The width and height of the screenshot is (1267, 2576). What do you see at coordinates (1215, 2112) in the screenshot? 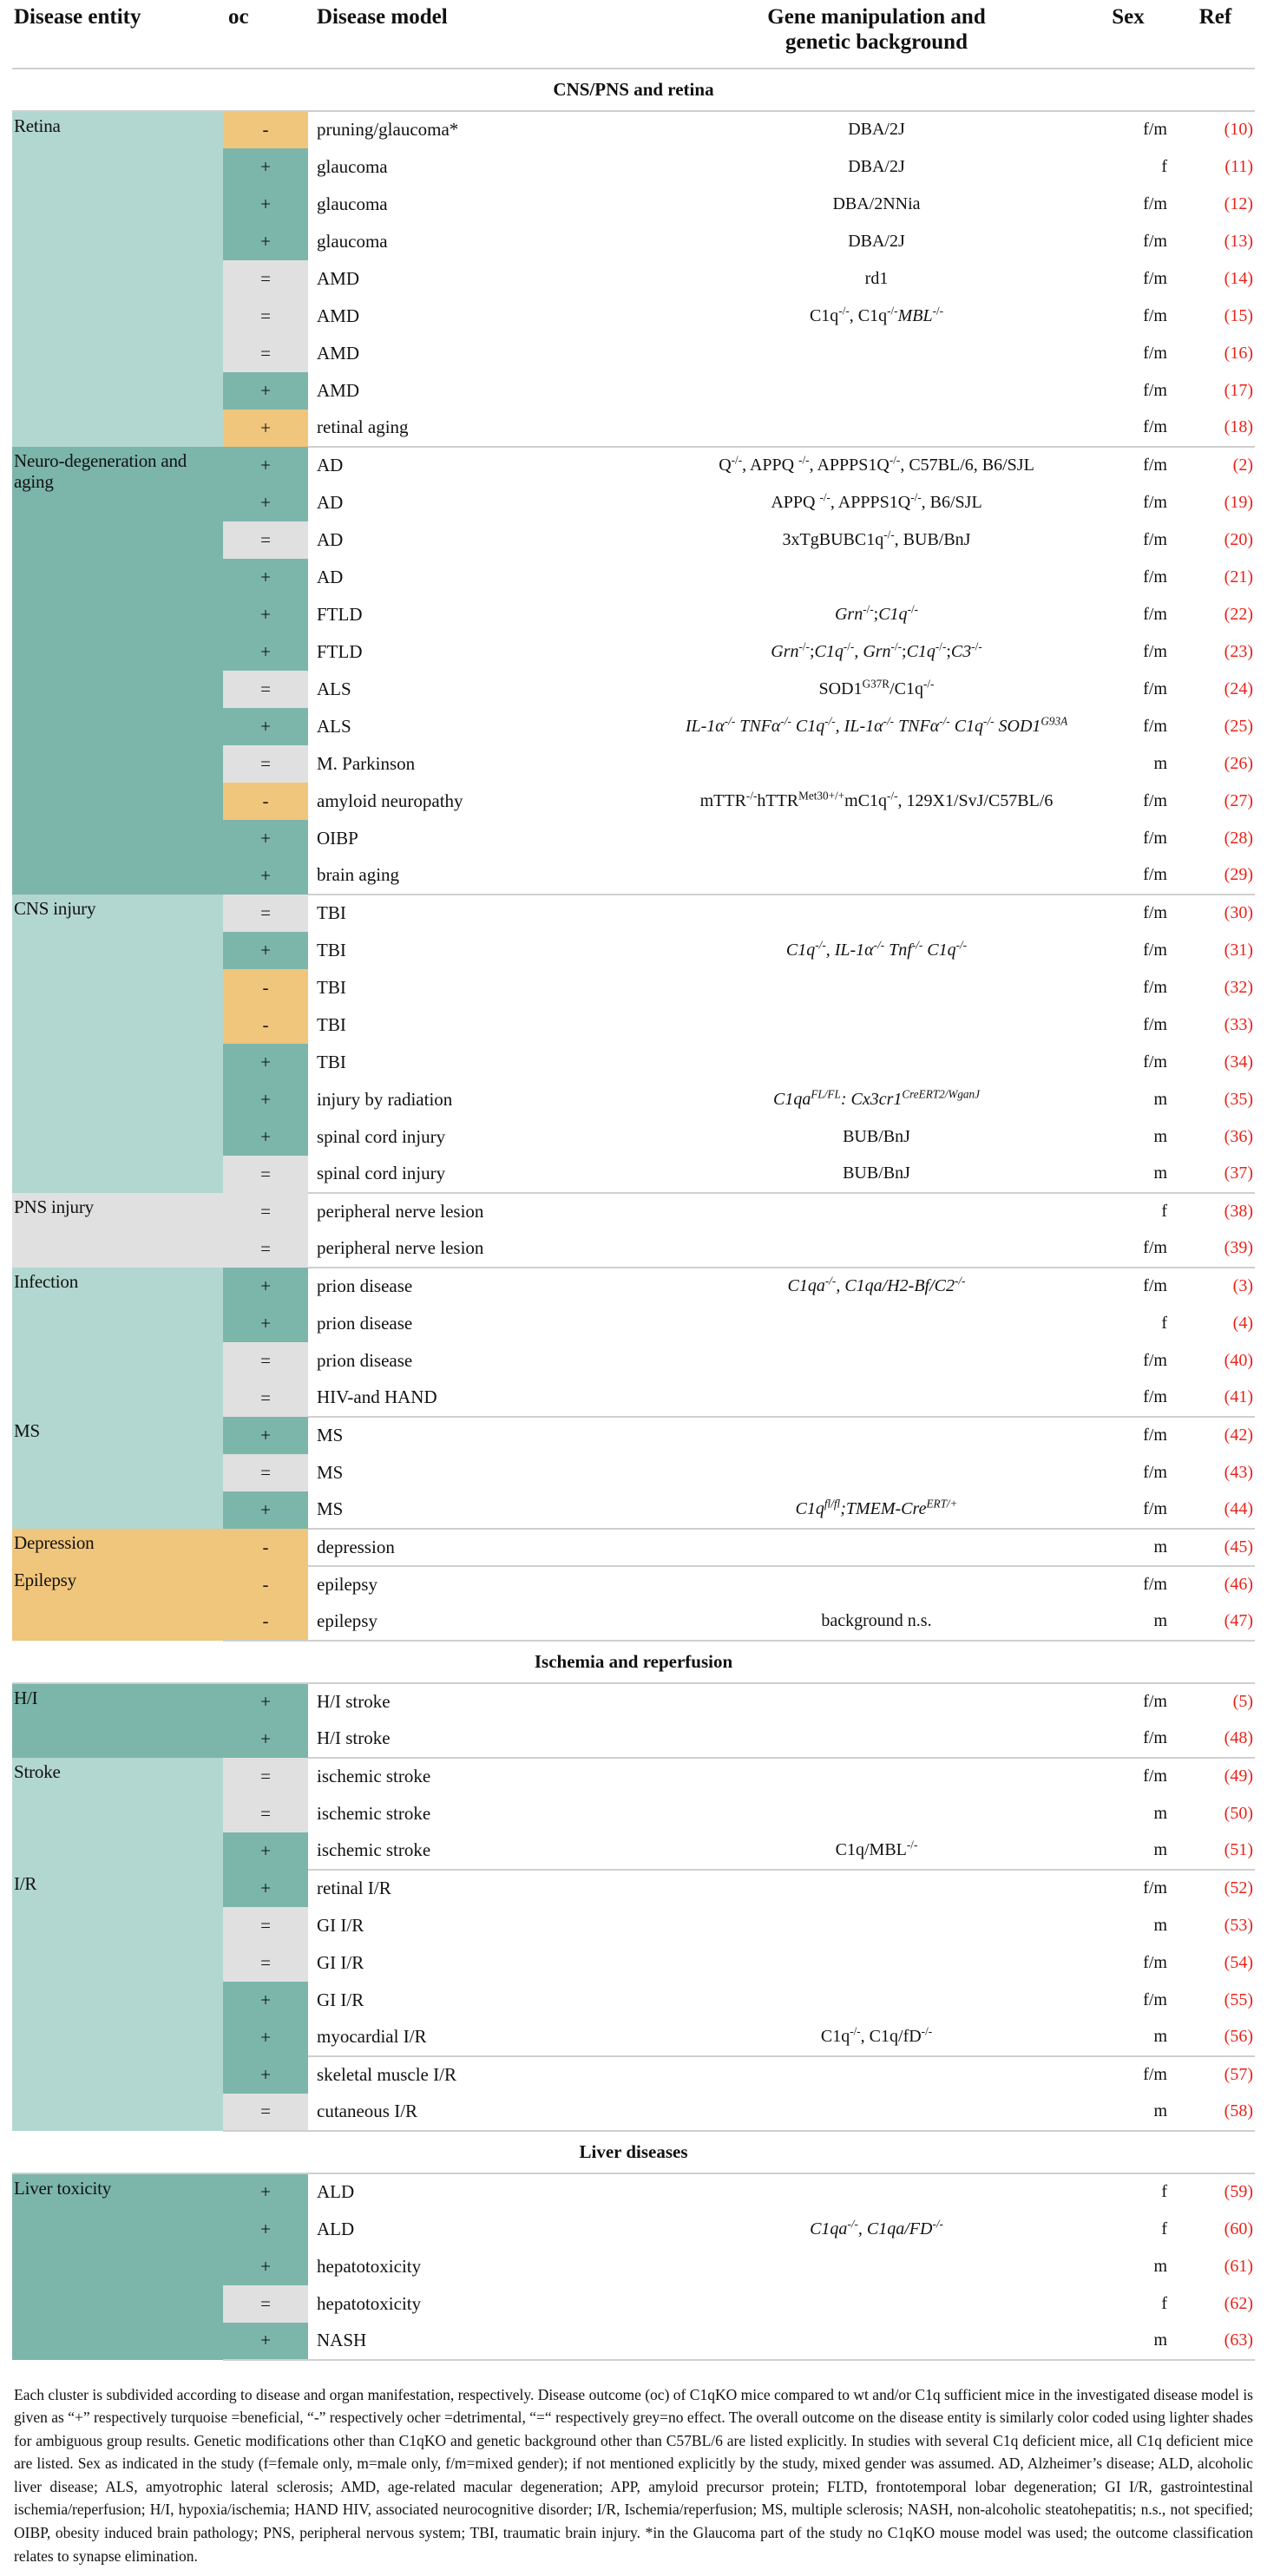
I see `reference-cell: (58)` at bounding box center [1215, 2112].